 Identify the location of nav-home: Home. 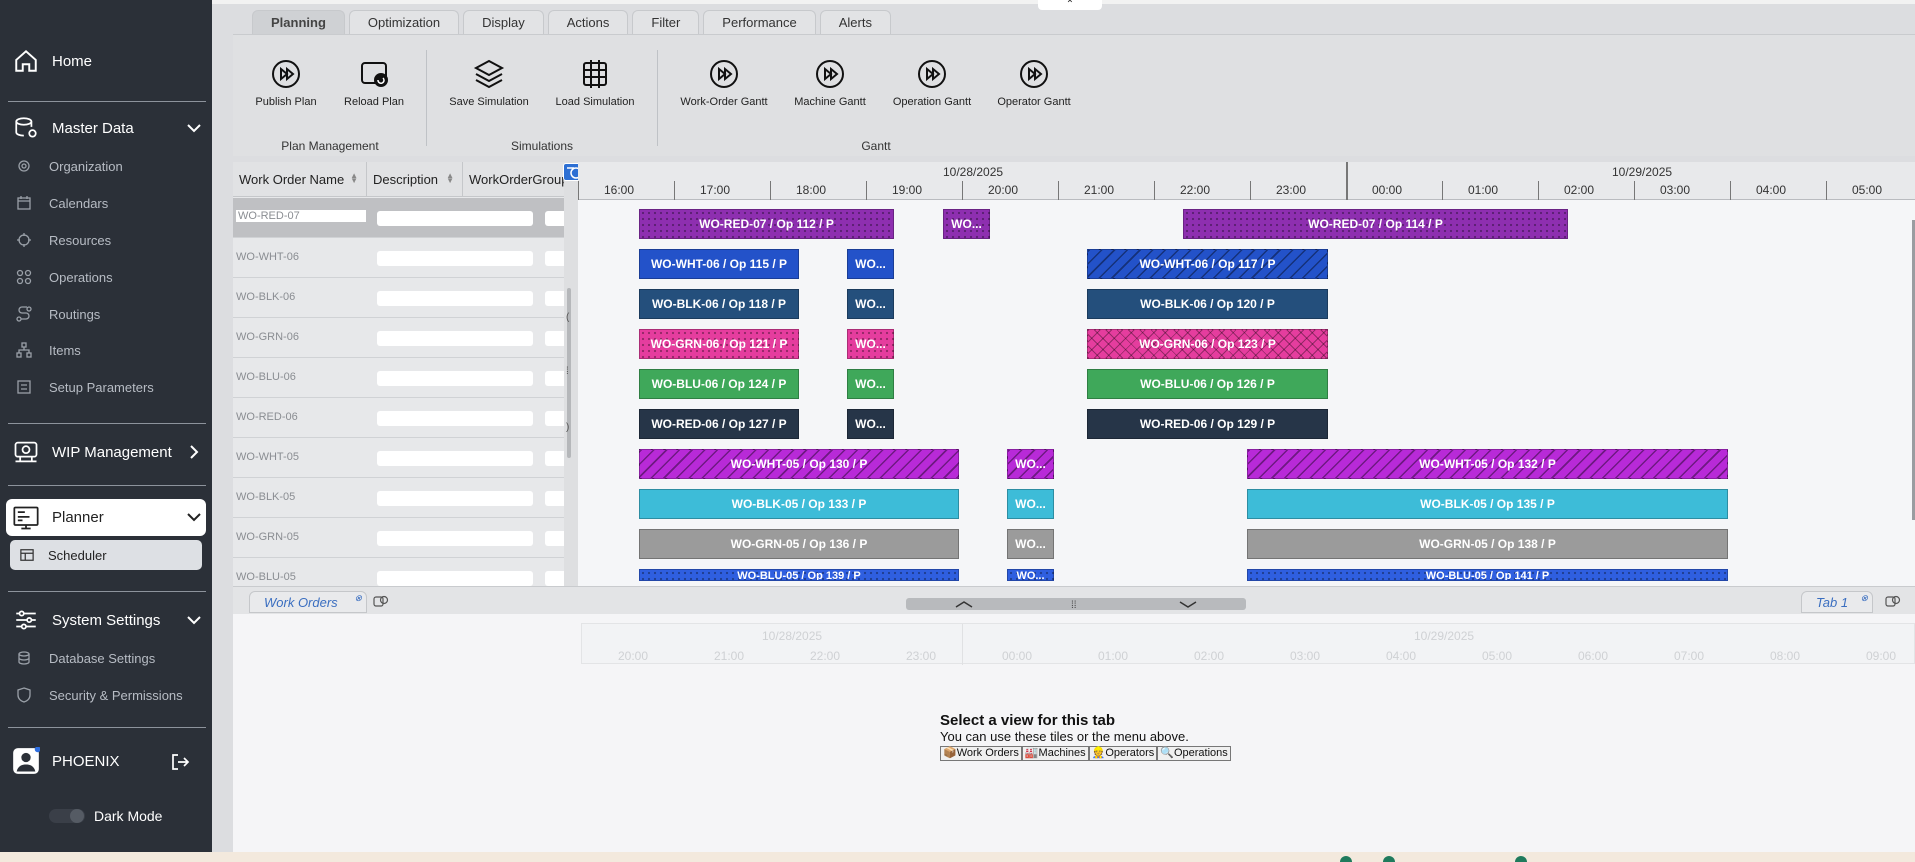
(106, 61).